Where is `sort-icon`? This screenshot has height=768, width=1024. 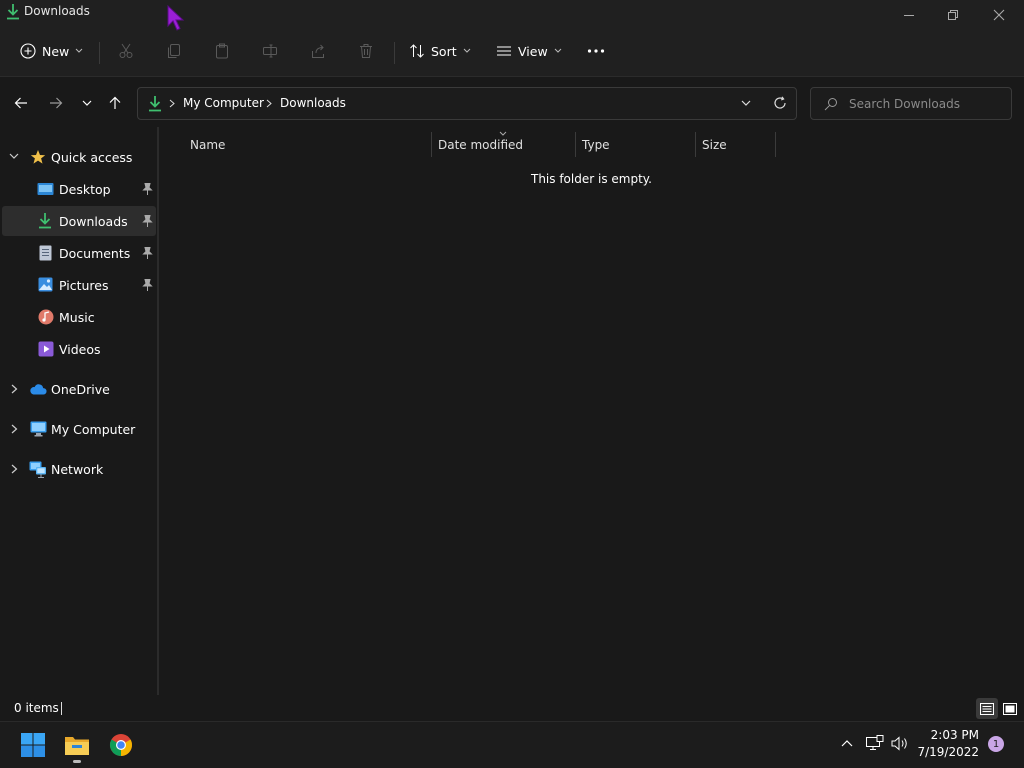 sort-icon is located at coordinates (417, 51).